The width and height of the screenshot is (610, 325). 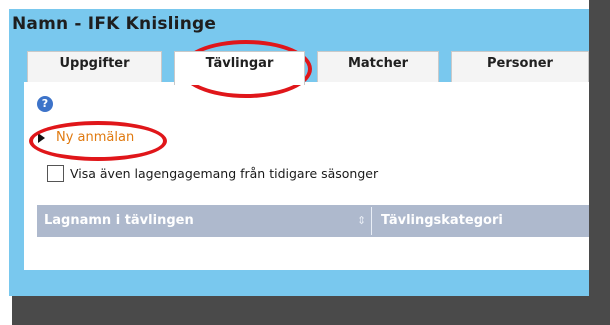 I want to click on sort-icon: ⇕, so click(x=361, y=221).